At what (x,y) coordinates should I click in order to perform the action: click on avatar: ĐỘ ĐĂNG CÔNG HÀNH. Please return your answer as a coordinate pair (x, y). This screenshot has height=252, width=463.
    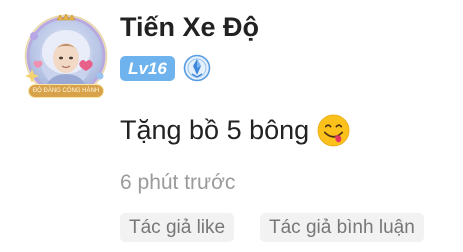
    Looking at the image, I should click on (66, 56).